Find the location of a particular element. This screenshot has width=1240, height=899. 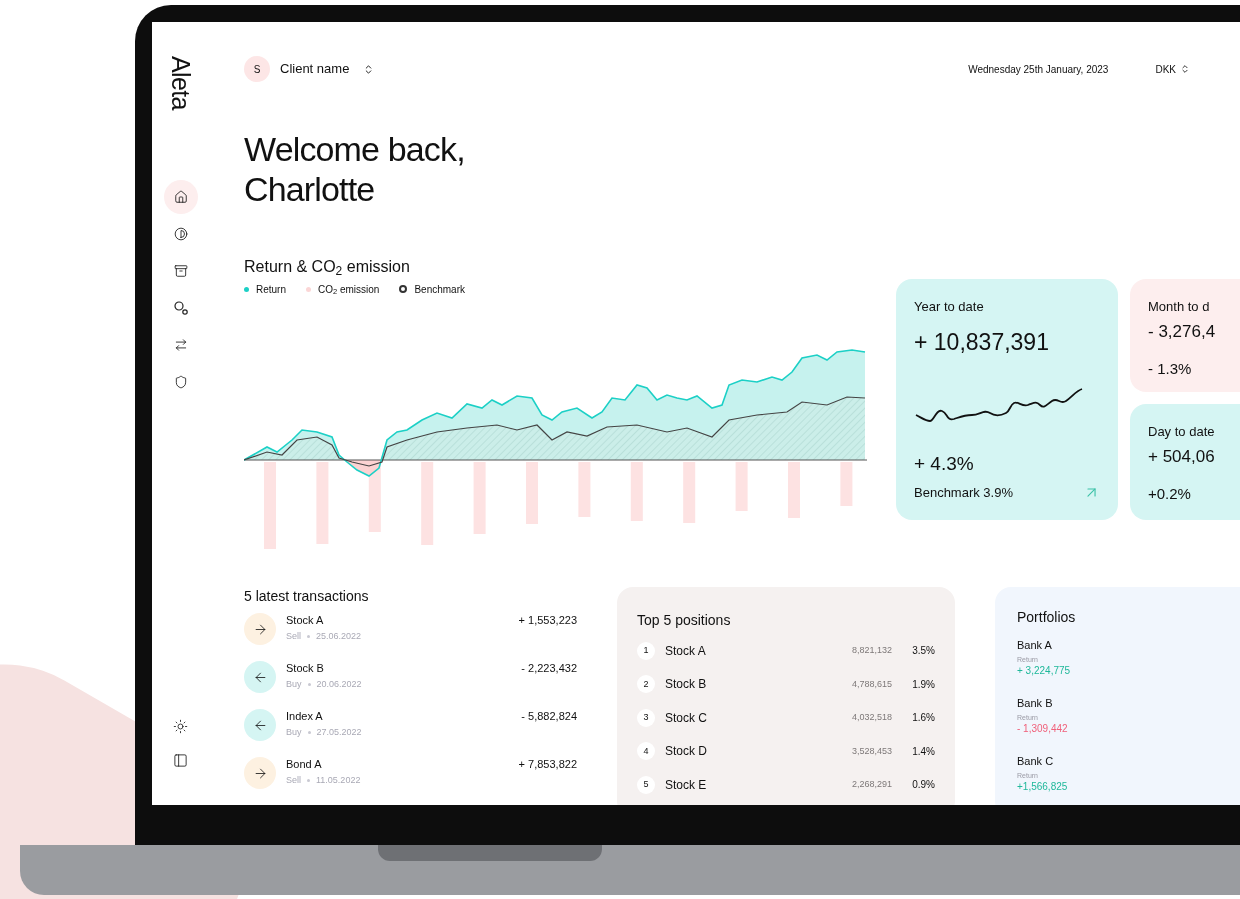

card-change: + 4.3% is located at coordinates (944, 464).